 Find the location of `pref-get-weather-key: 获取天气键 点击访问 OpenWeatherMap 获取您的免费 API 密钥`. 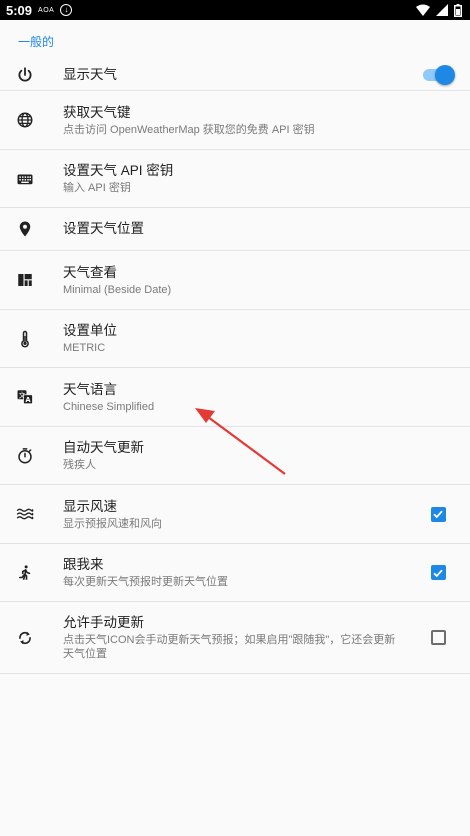

pref-get-weather-key: 获取天气键 点击访问 OpenWeatherMap 获取您的免费 API 密钥 is located at coordinates (235, 120).